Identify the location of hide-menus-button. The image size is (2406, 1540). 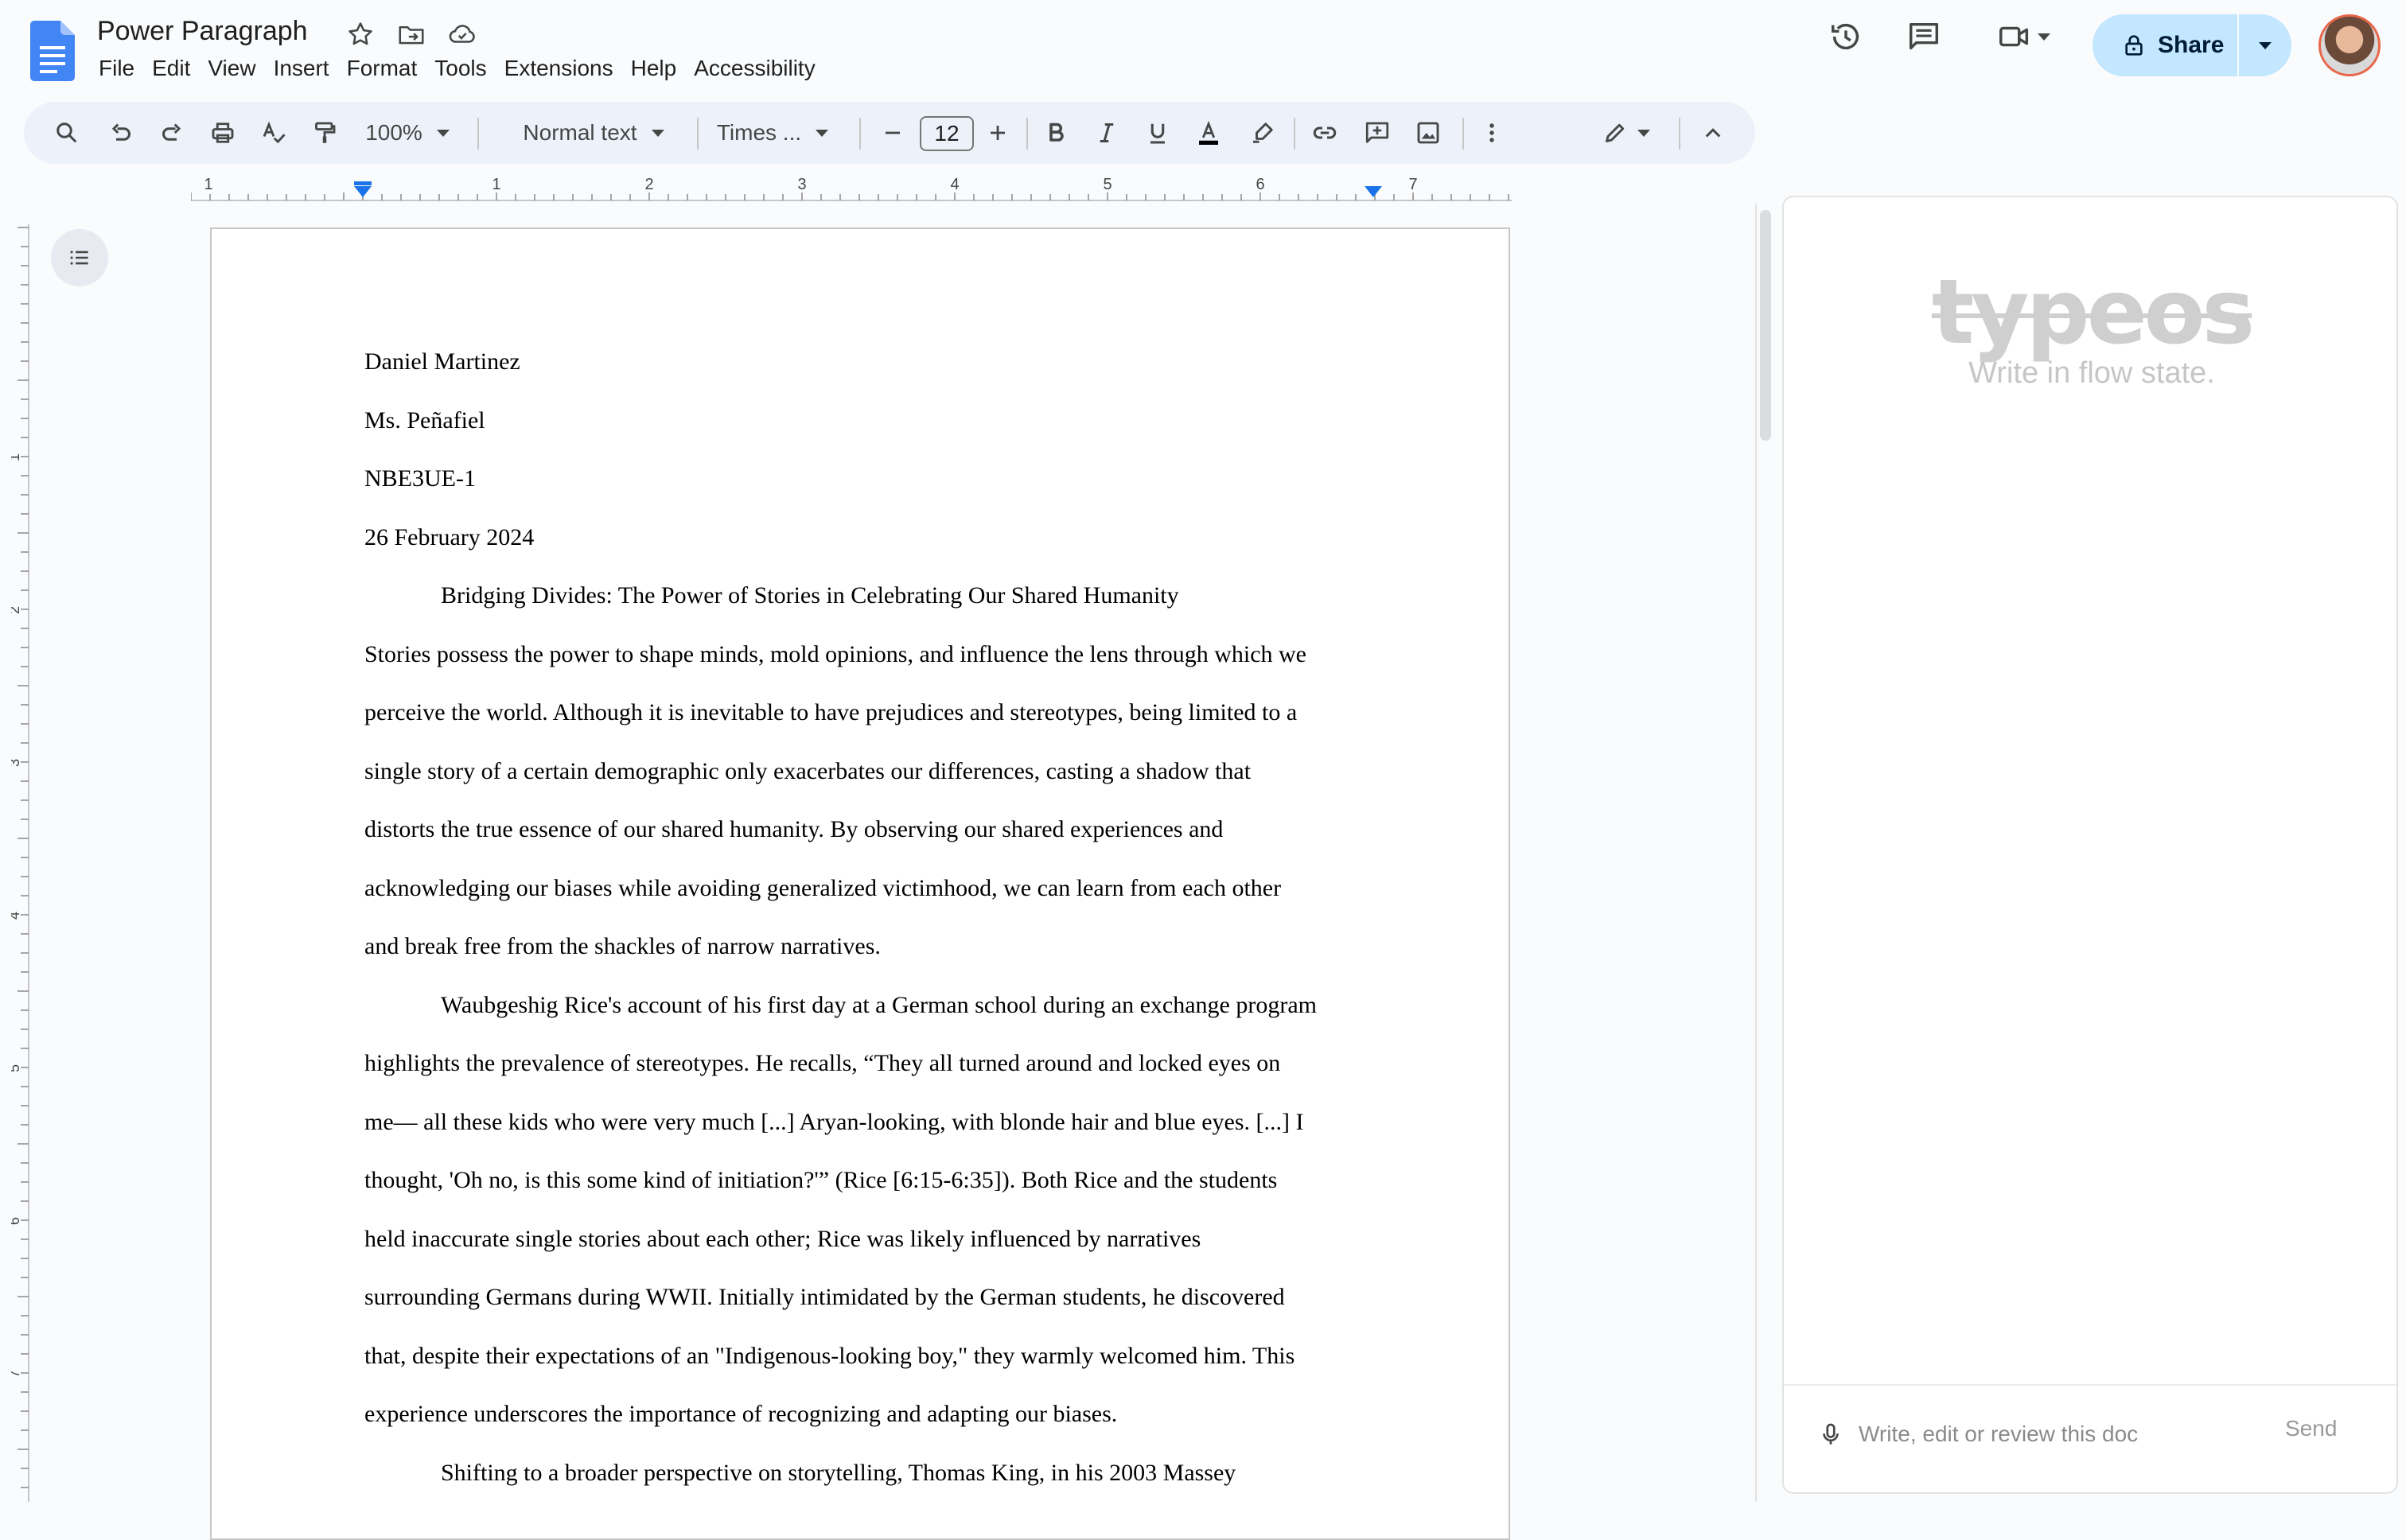
(1713, 133).